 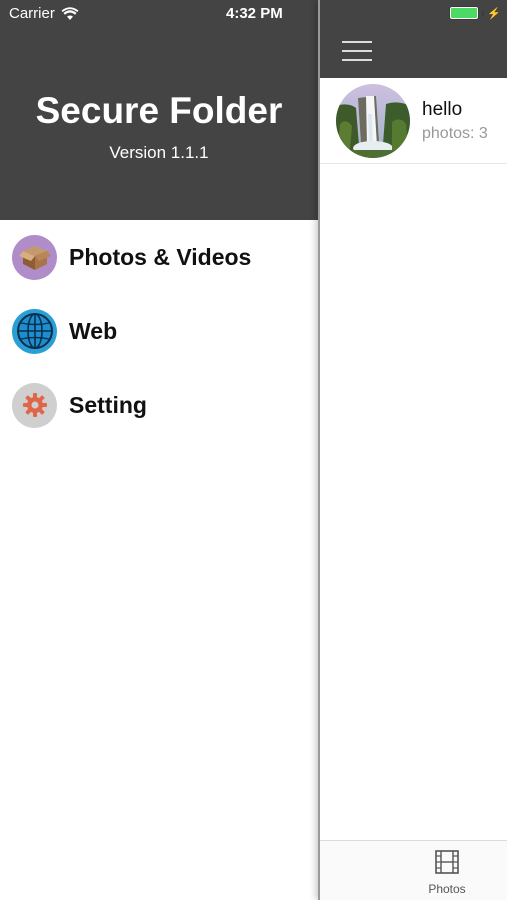 I want to click on menu-item-label: Setting, so click(x=108, y=404).